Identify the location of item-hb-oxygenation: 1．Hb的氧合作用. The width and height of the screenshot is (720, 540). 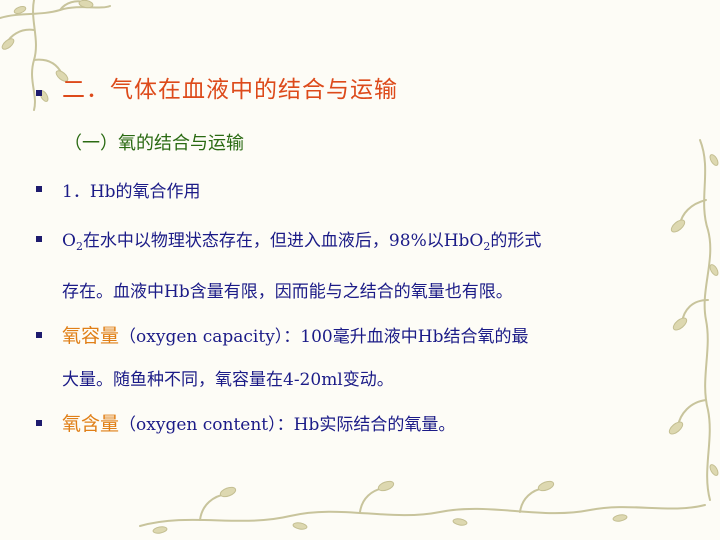
(131, 192).